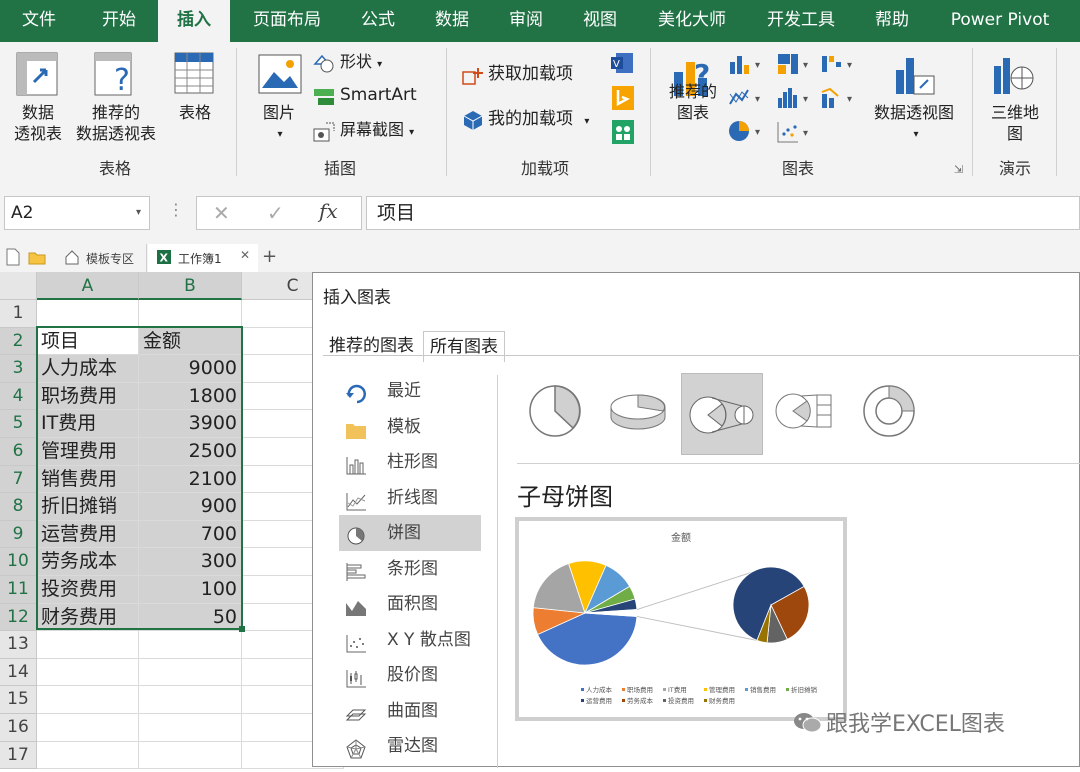  Describe the element at coordinates (805, 411) in the screenshot. I see `bar-of-pie-subtype-icon` at that location.